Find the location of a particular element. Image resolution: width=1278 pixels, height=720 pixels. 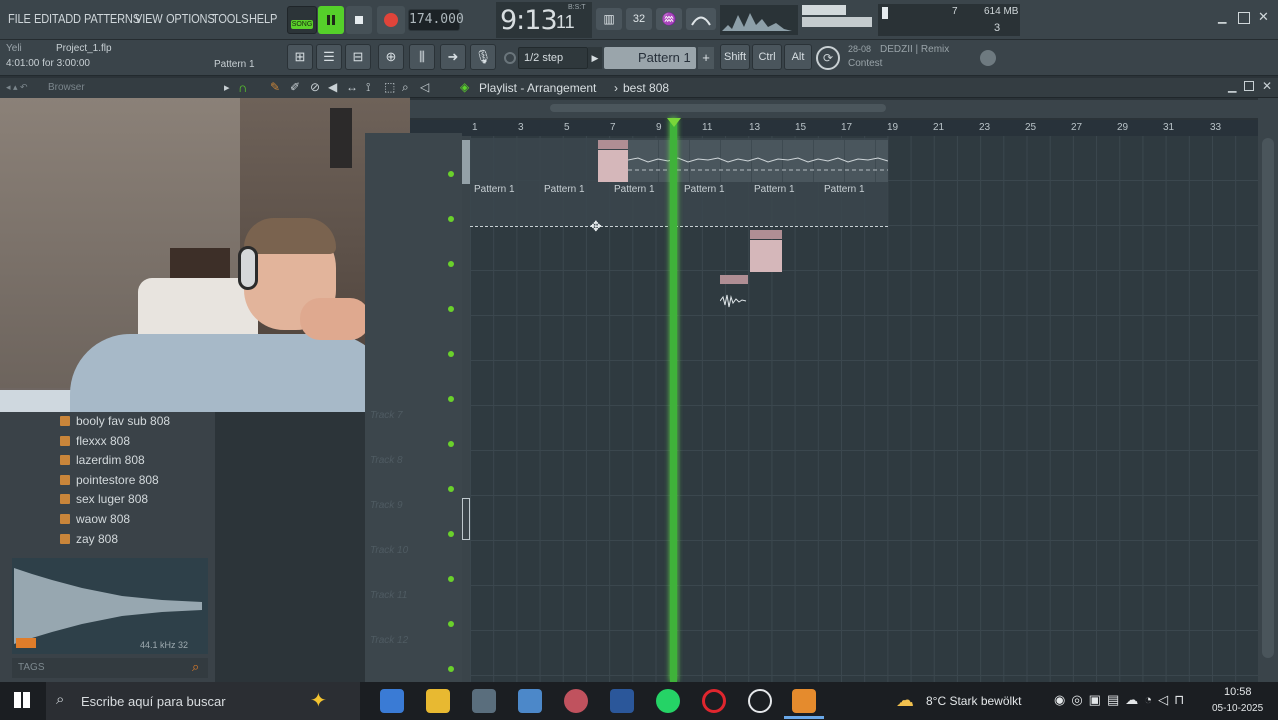

store-icon is located at coordinates (392, 701).